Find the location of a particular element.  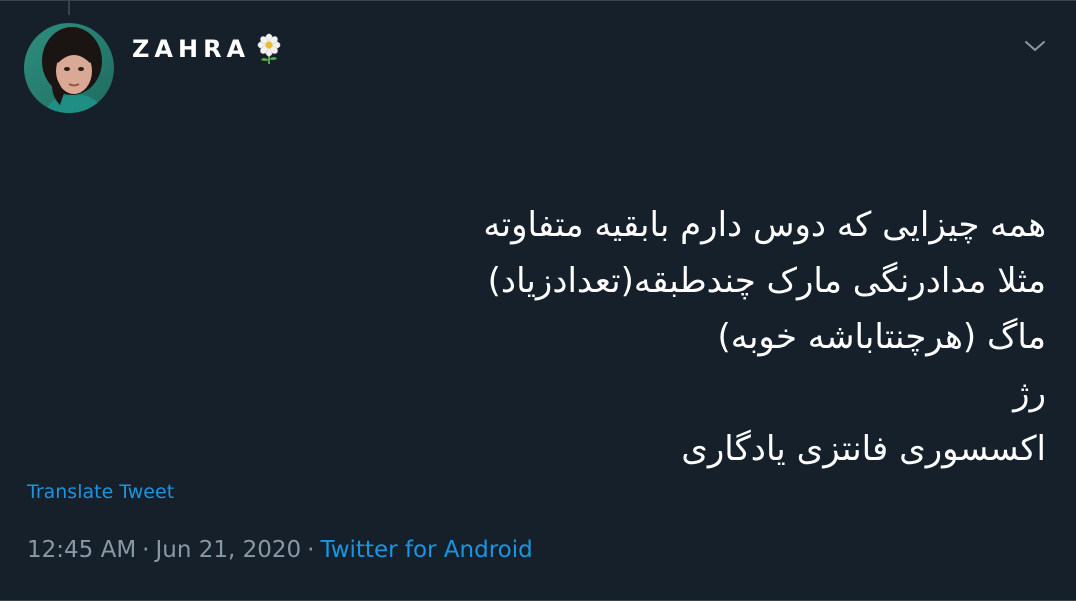

tweet-menu-button is located at coordinates (1035, 46).